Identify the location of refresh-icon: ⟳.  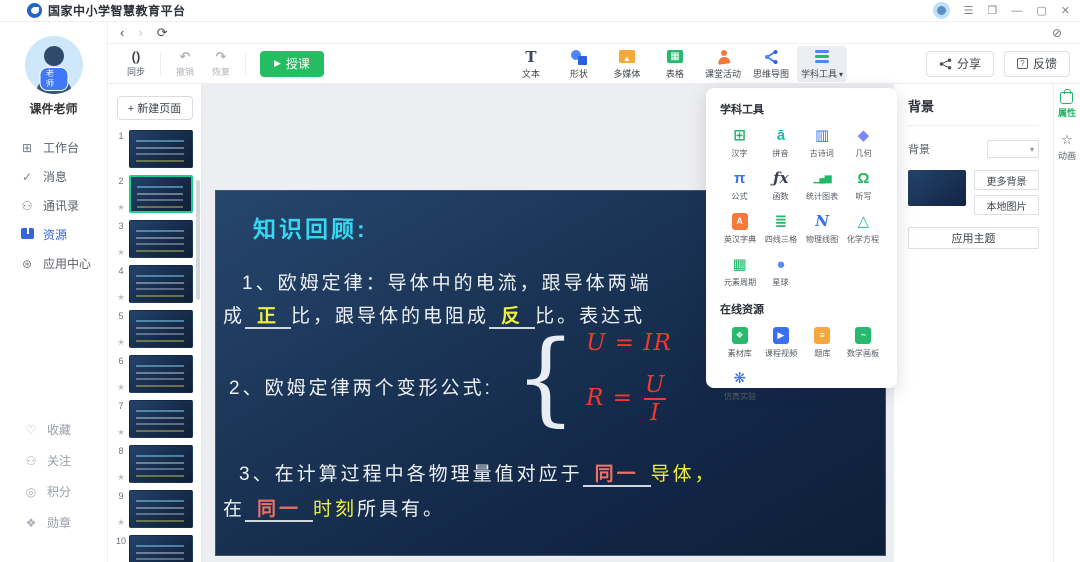
(162, 33).